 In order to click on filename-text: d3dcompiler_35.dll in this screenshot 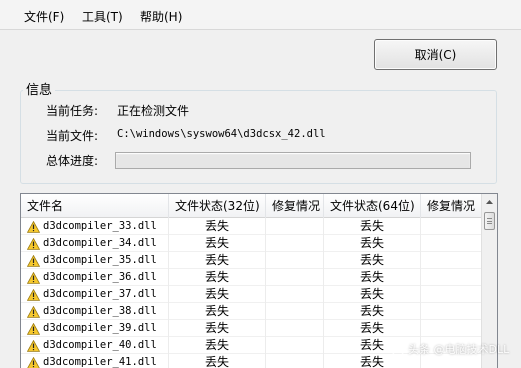, I will do `click(100, 260)`.